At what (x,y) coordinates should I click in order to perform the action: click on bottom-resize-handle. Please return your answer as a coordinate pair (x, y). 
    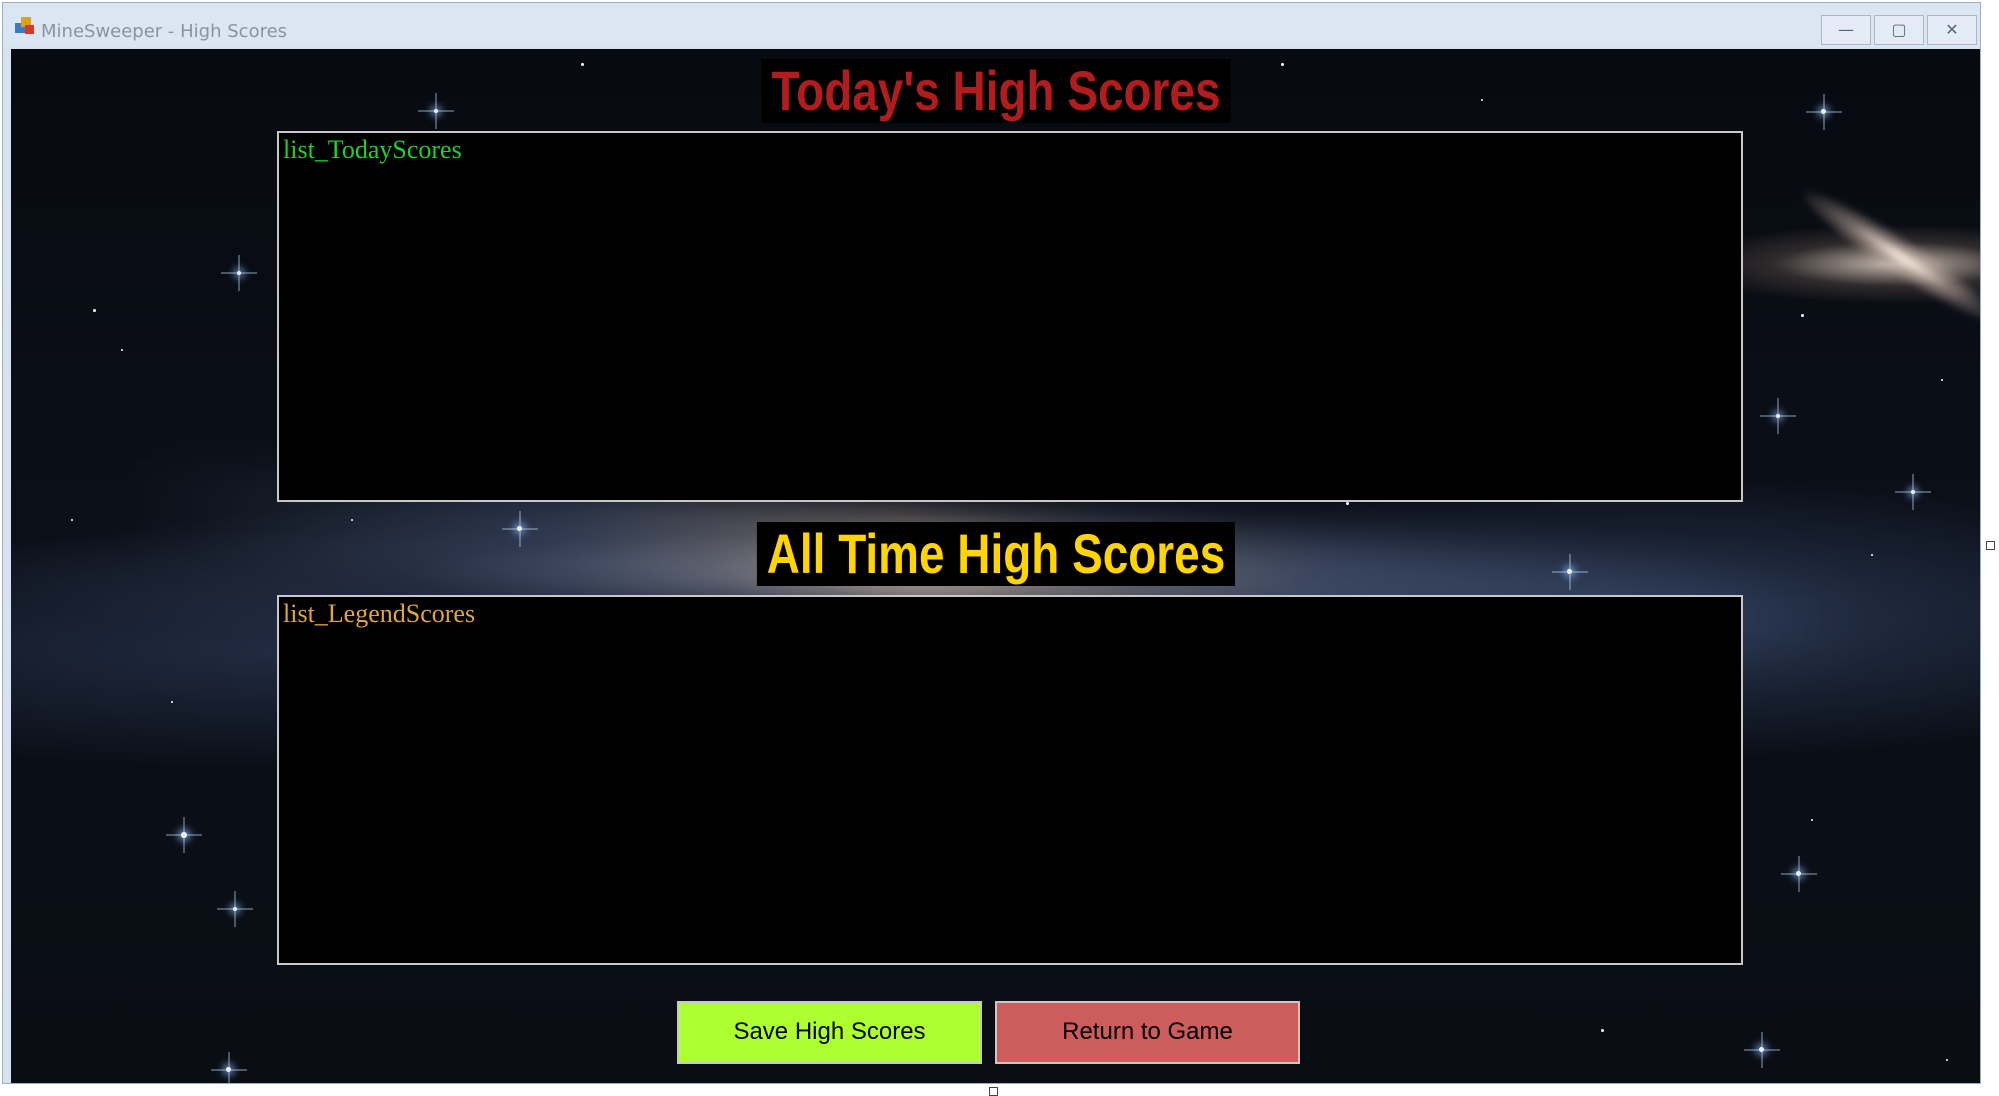
    Looking at the image, I should click on (993, 1091).